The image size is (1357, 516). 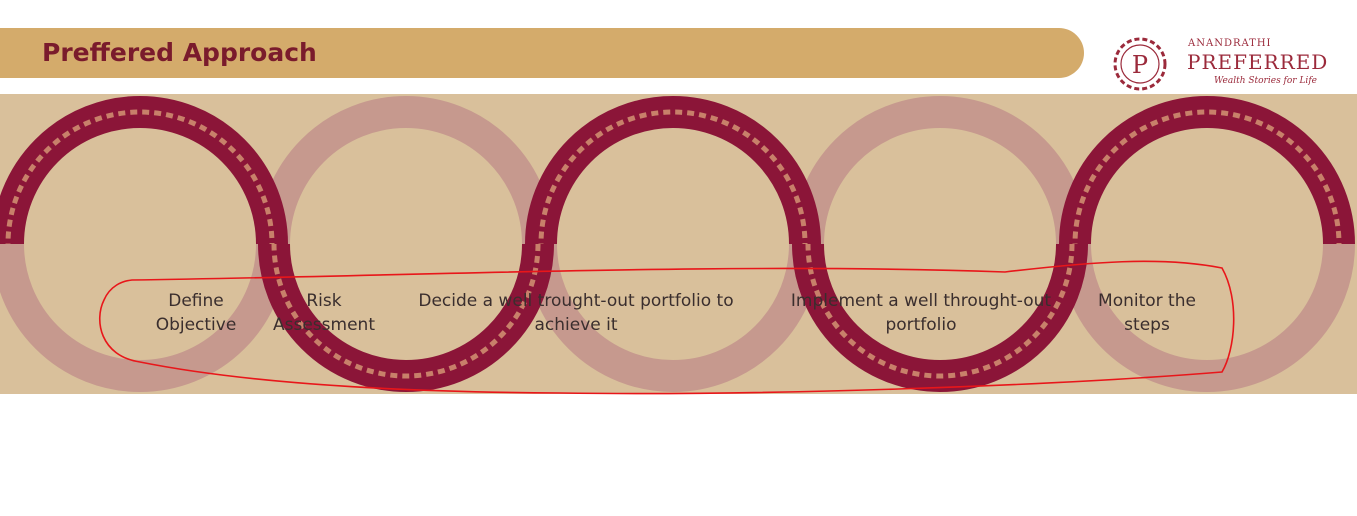 I want to click on title-banner: Preffered Approach, so click(x=542, y=53).